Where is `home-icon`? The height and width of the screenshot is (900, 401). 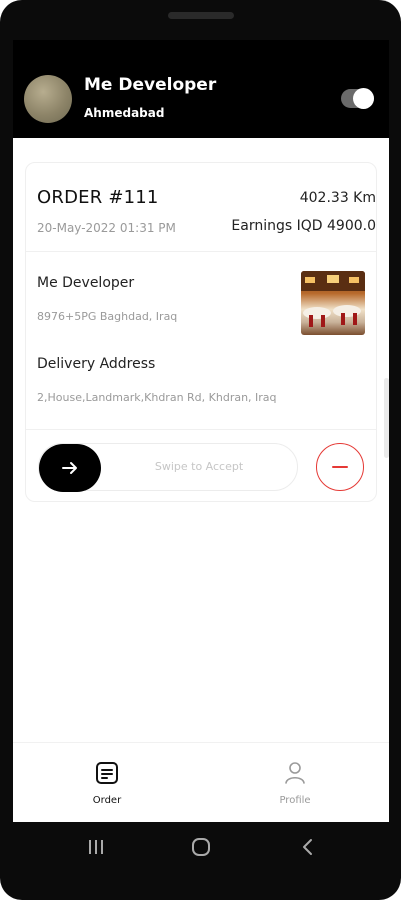
home-icon is located at coordinates (201, 847).